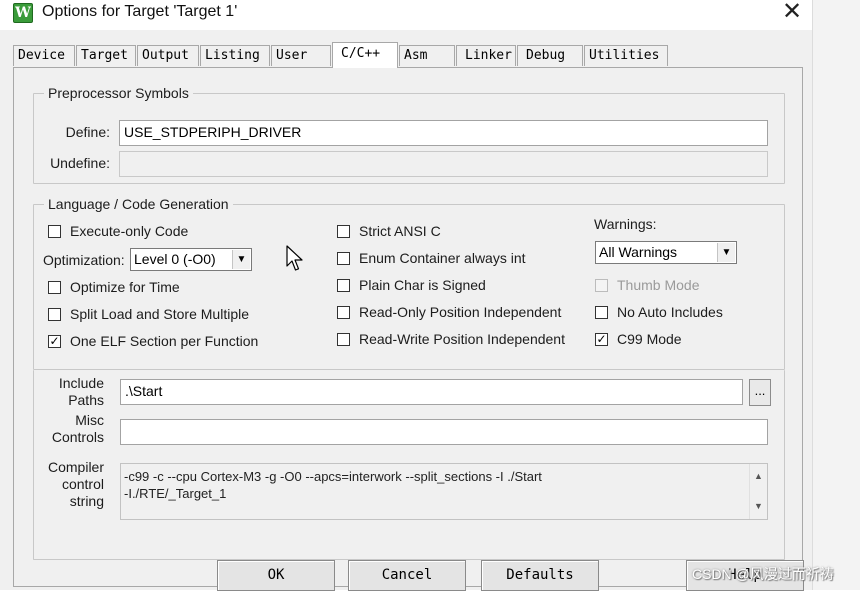 This screenshot has width=860, height=591. Describe the element at coordinates (80, 163) in the screenshot. I see `undefine-label: Undefine:` at that location.